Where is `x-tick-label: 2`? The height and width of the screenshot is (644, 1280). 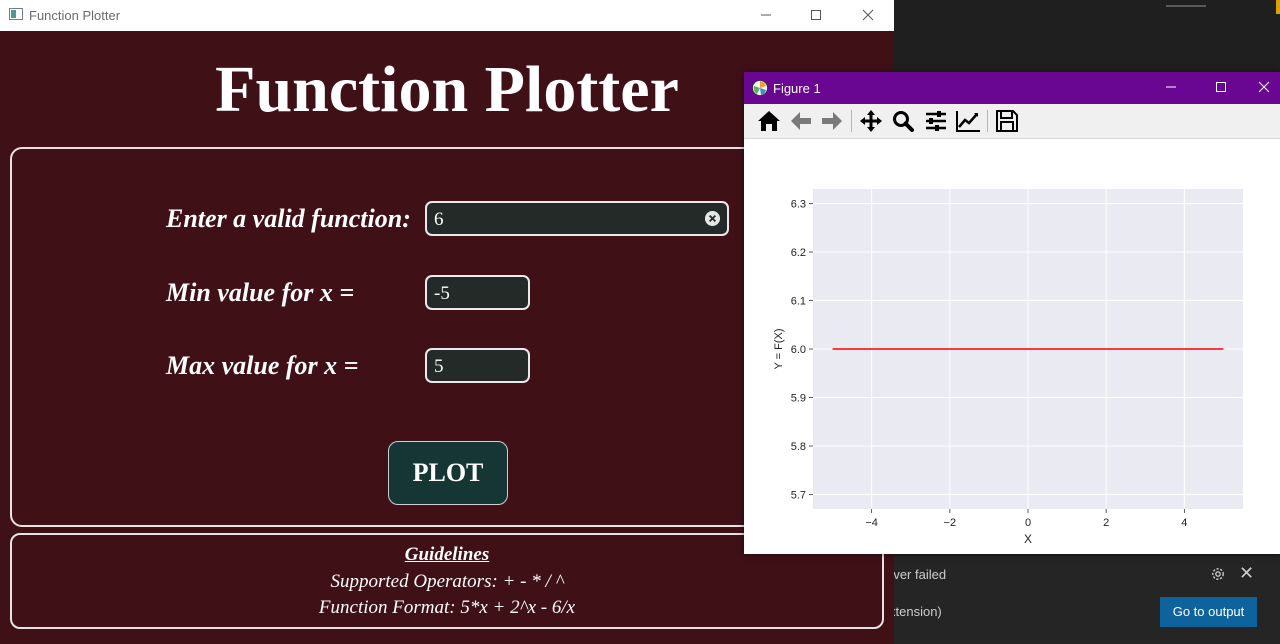
x-tick-label: 2 is located at coordinates (1106, 523).